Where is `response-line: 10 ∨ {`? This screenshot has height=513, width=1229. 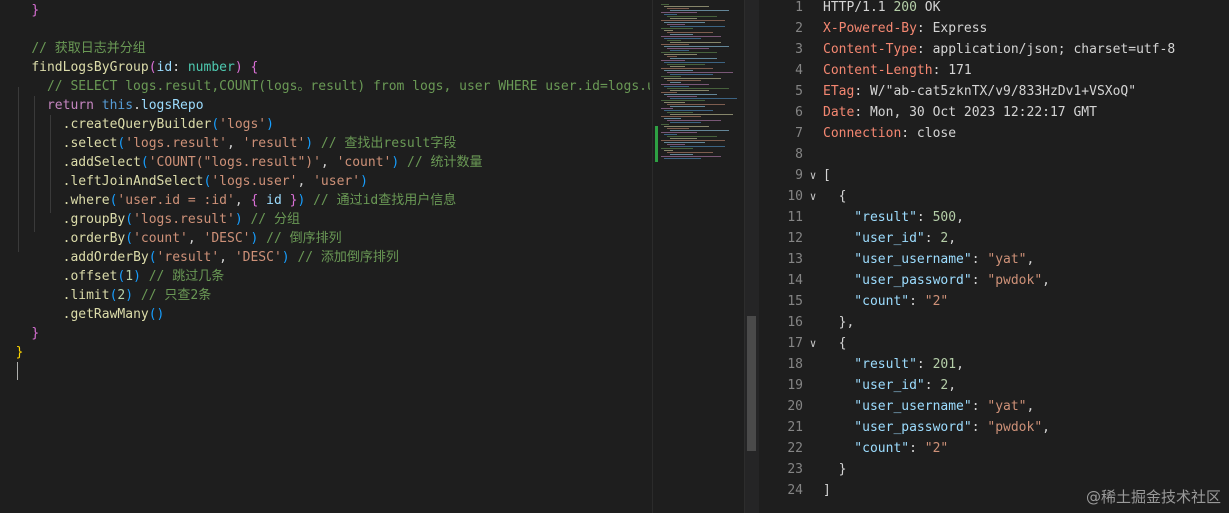
response-line: 10 ∨ { is located at coordinates (994, 196).